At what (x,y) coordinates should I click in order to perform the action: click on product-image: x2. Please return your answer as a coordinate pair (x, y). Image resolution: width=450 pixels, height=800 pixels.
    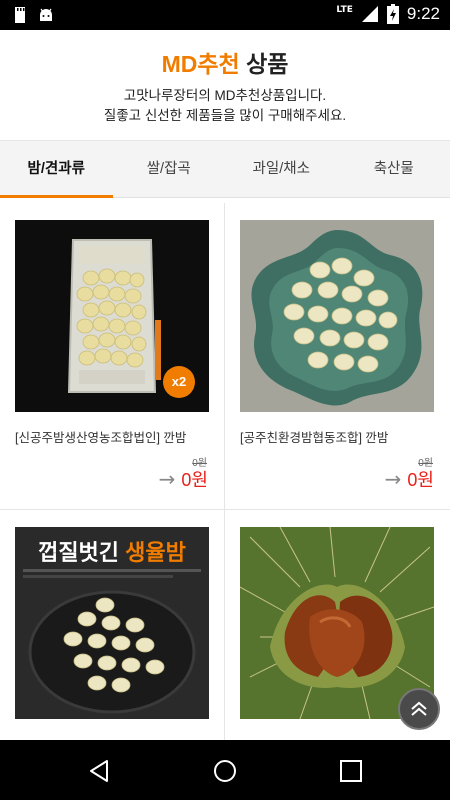
    Looking at the image, I should click on (112, 316).